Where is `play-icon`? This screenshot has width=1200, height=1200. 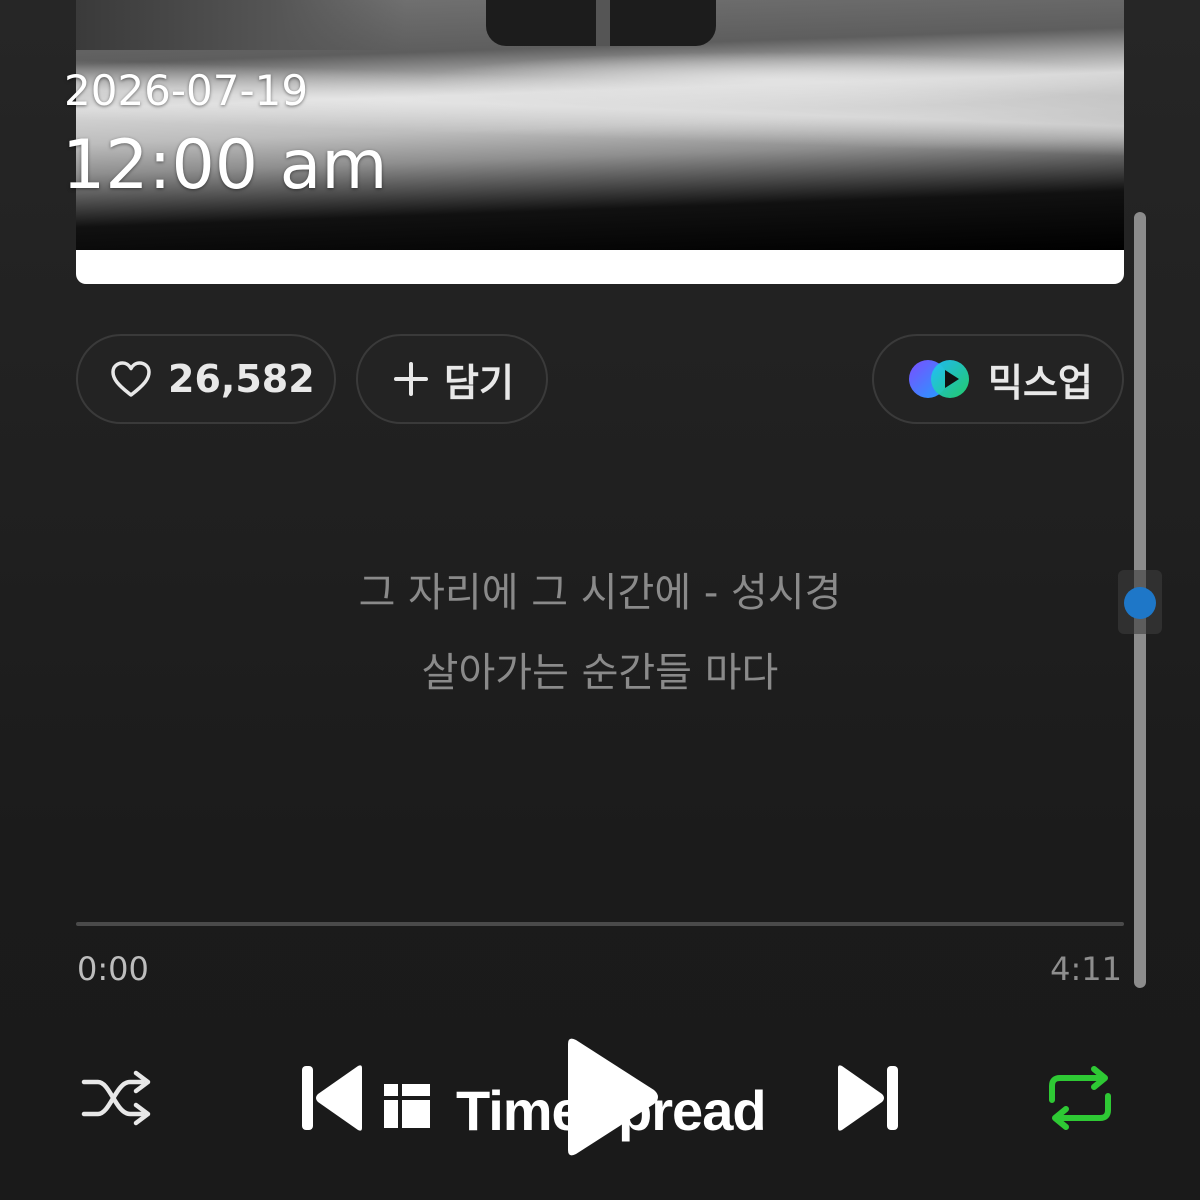 play-icon is located at coordinates (610, 1101).